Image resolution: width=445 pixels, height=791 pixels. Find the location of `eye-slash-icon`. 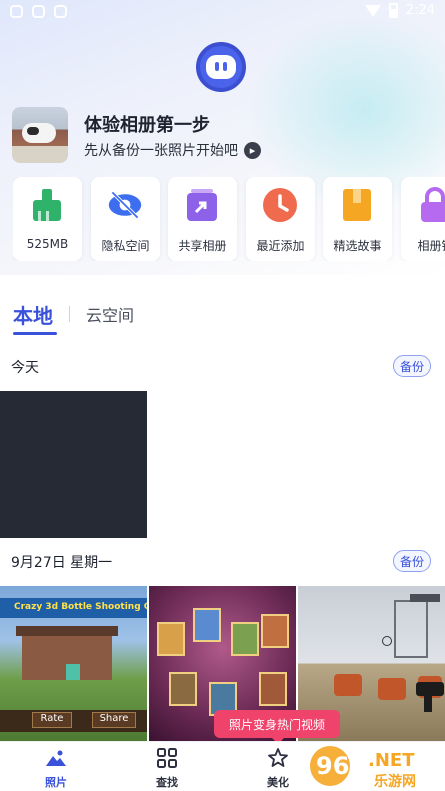

eye-slash-icon is located at coordinates (125, 205).